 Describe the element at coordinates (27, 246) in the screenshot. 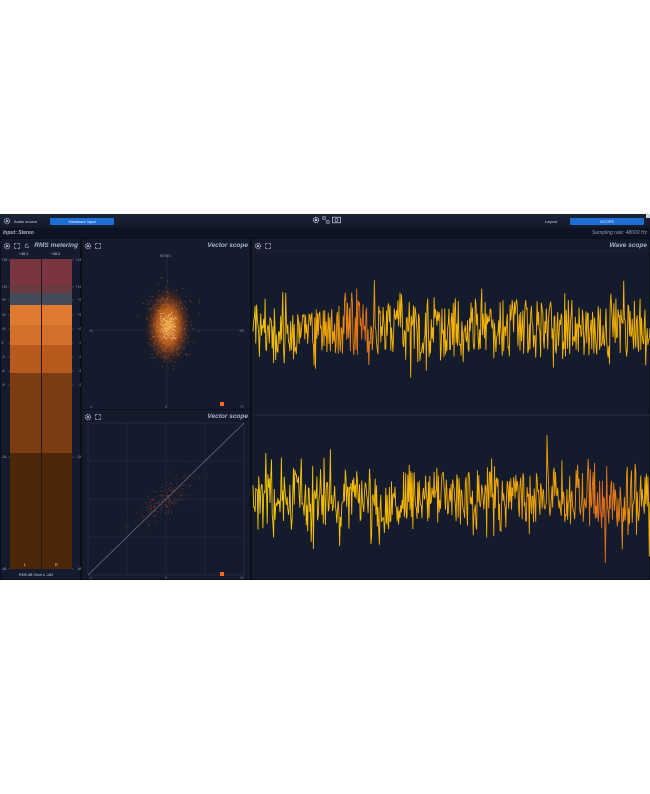

I see `rms-reset-icon` at that location.